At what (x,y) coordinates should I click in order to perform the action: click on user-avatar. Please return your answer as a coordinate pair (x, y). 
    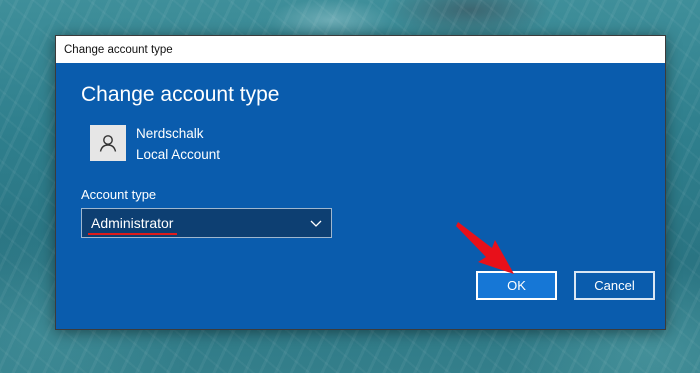
    Looking at the image, I should click on (108, 143).